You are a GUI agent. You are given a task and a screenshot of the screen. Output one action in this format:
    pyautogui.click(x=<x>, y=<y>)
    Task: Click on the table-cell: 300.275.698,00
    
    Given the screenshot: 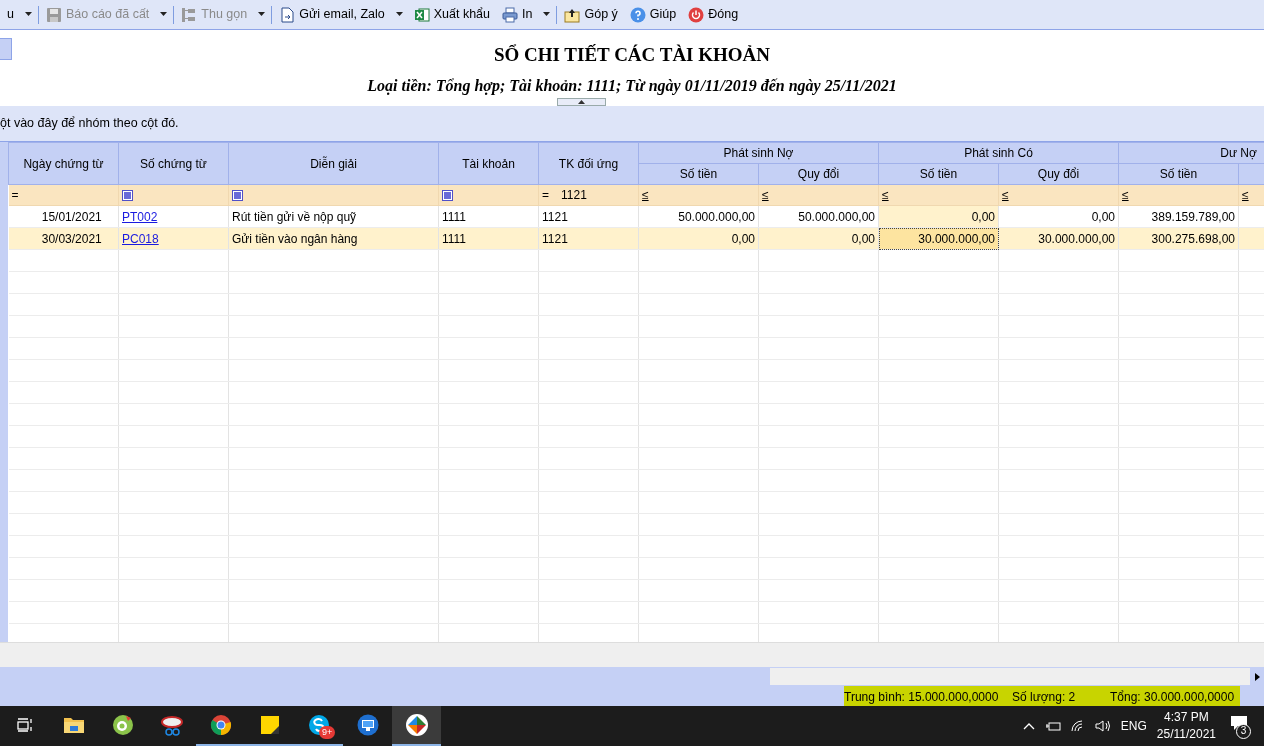 What is the action you would take?
    pyautogui.click(x=1193, y=238)
    